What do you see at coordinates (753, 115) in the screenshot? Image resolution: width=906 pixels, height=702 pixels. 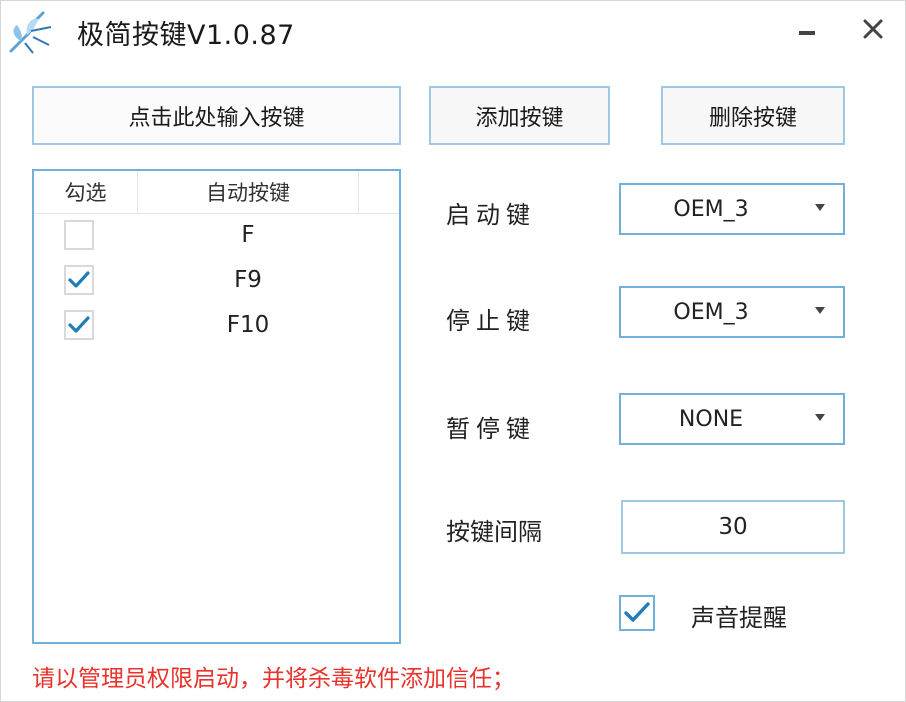 I see `delete-key-button: 删除按键` at bounding box center [753, 115].